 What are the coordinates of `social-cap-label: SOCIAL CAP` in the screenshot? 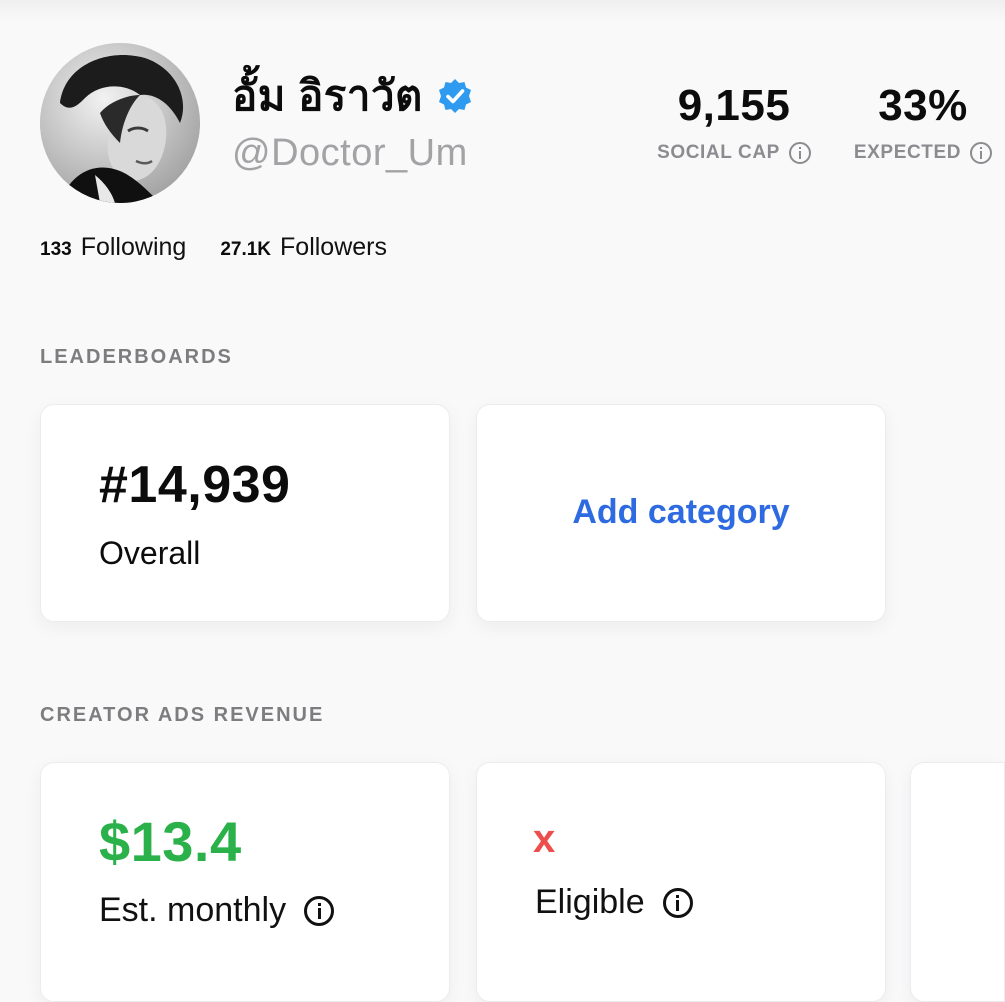 It's located at (718, 152).